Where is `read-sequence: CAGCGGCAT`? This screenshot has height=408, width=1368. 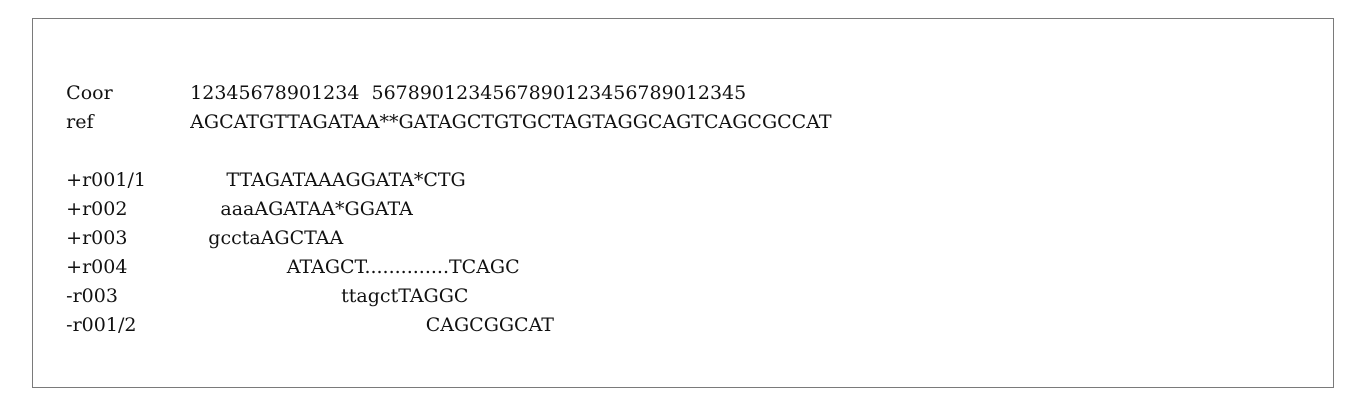
read-sequence: CAGCGGCAT is located at coordinates (372, 325).